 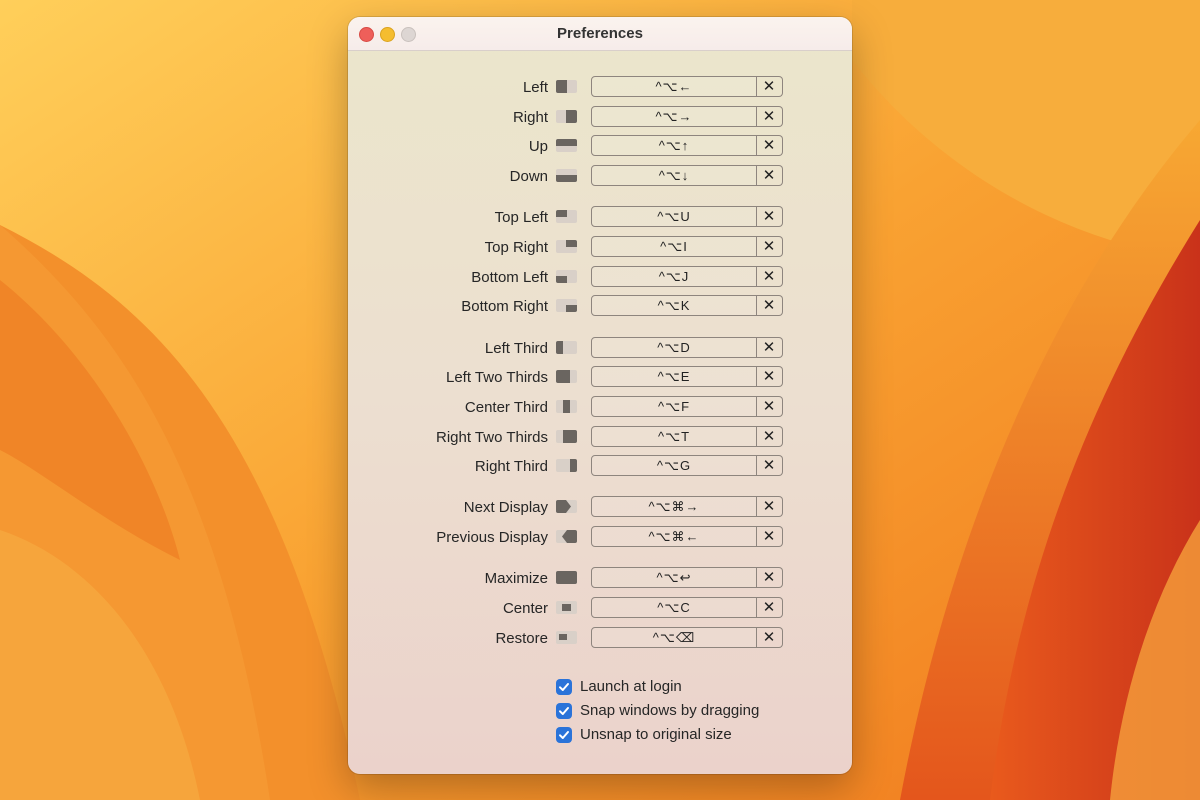 I want to click on shortcut-label: Previous Display, so click(x=492, y=538).